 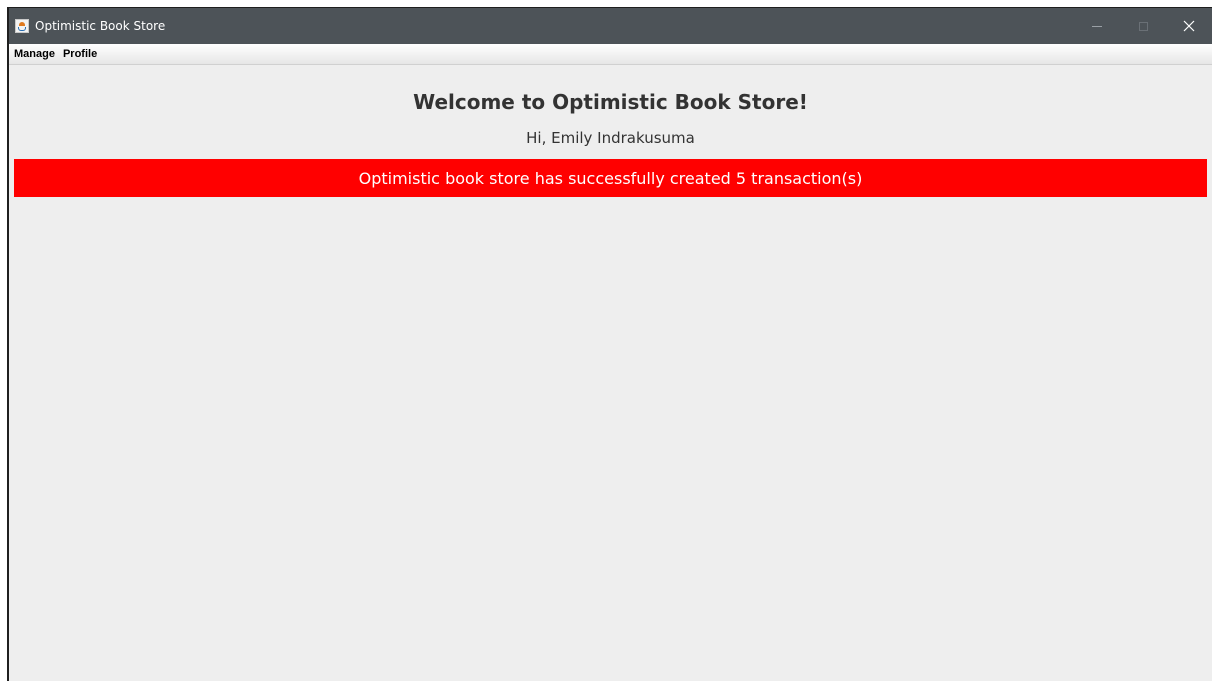 I want to click on window-controls, so click(x=1143, y=26).